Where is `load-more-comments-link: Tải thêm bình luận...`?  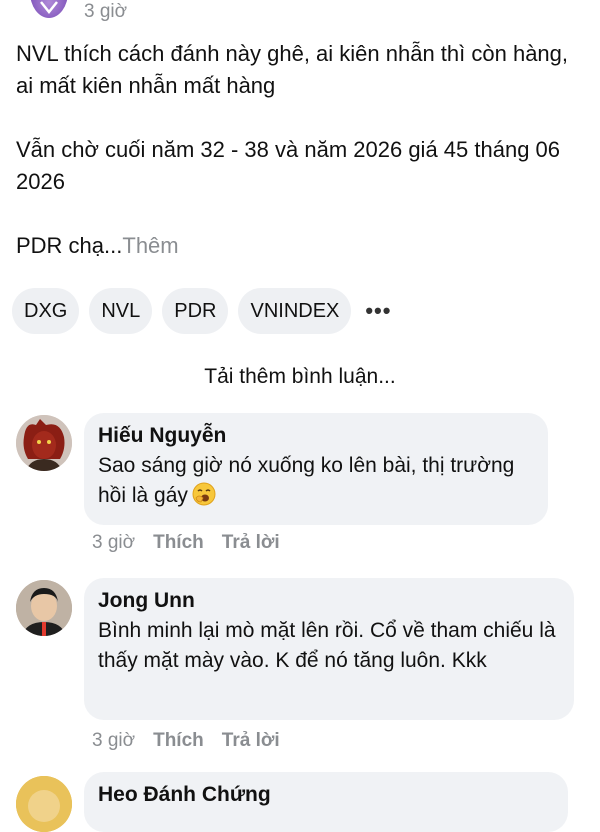
load-more-comments-link: Tải thêm bình luận... is located at coordinates (300, 377).